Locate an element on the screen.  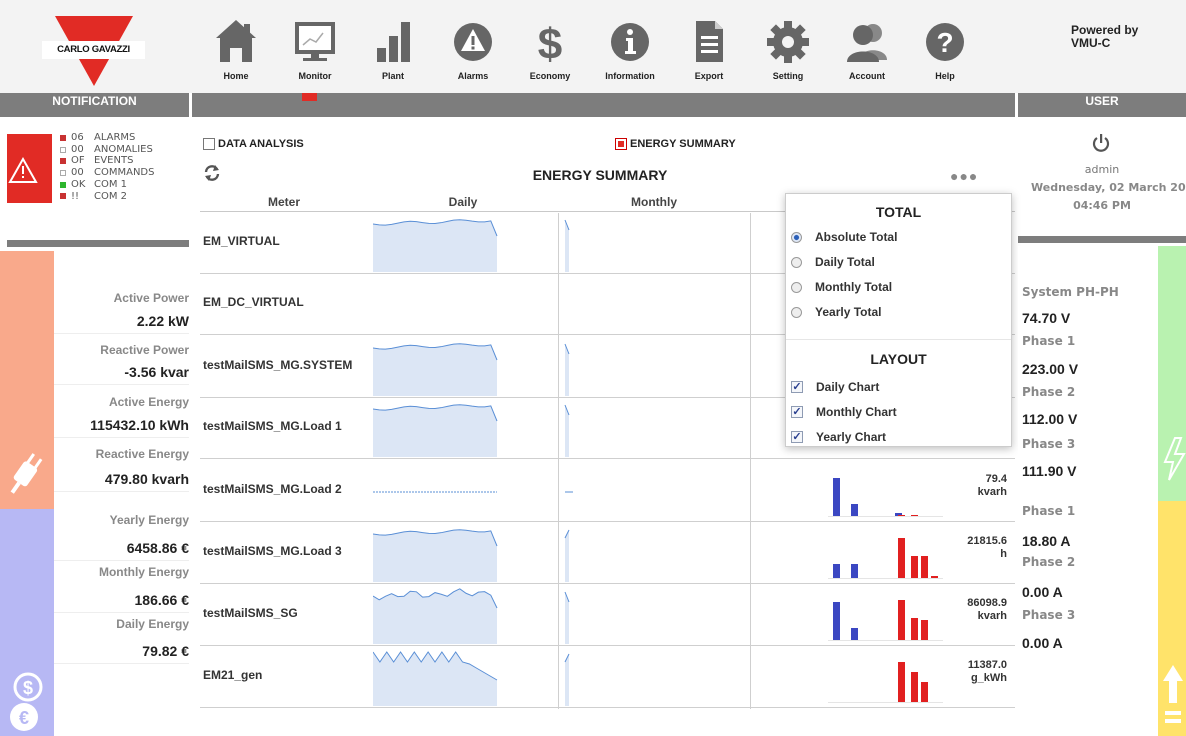
power-icon is located at coordinates (1101, 143).